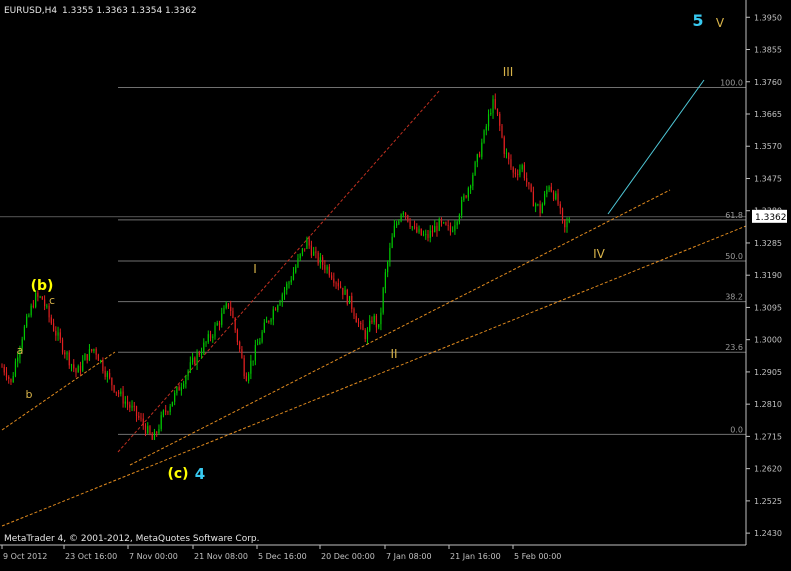 The width and height of the screenshot is (791, 571). What do you see at coordinates (508, 72) in the screenshot?
I see `wave-label: III` at bounding box center [508, 72].